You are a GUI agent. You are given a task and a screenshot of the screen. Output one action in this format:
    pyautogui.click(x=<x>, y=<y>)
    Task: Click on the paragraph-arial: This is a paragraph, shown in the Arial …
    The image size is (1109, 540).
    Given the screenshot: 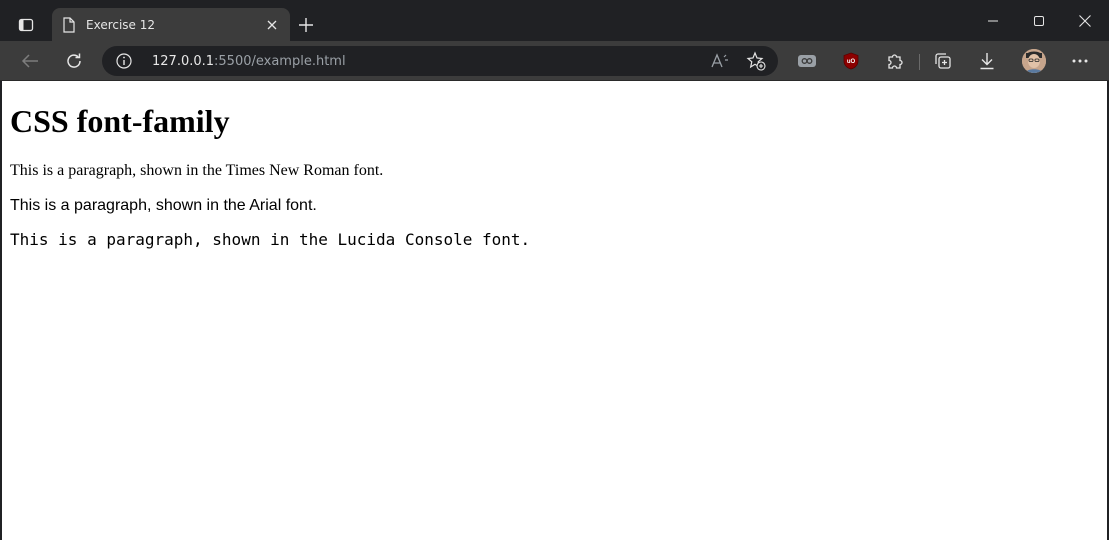 What is the action you would take?
    pyautogui.click(x=163, y=205)
    